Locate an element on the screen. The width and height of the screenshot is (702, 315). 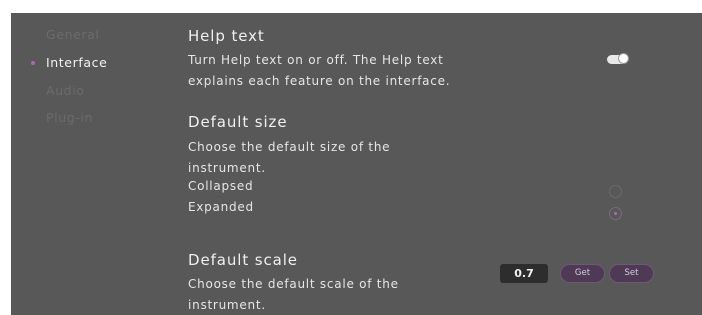
expanded-radio is located at coordinates (615, 213).